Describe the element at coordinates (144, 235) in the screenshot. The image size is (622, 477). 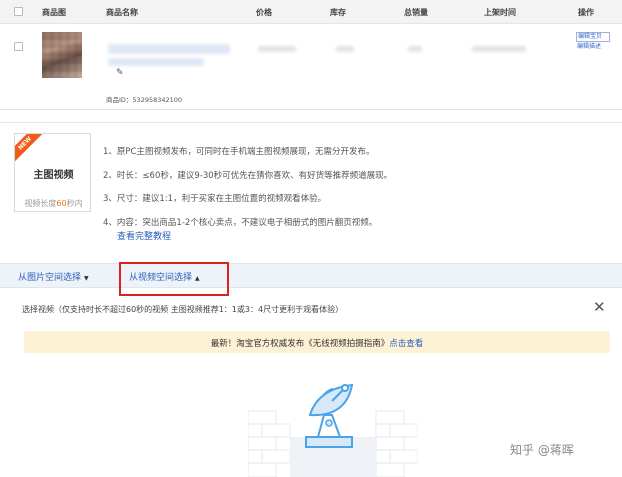
I see `full-tutorial-link: 查看完整教程` at that location.